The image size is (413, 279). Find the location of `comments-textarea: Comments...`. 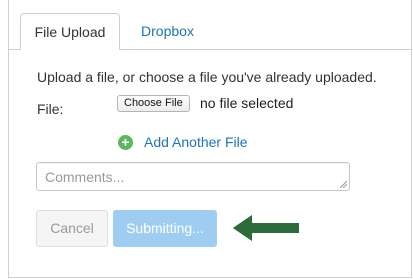

comments-textarea: Comments... is located at coordinates (193, 176).